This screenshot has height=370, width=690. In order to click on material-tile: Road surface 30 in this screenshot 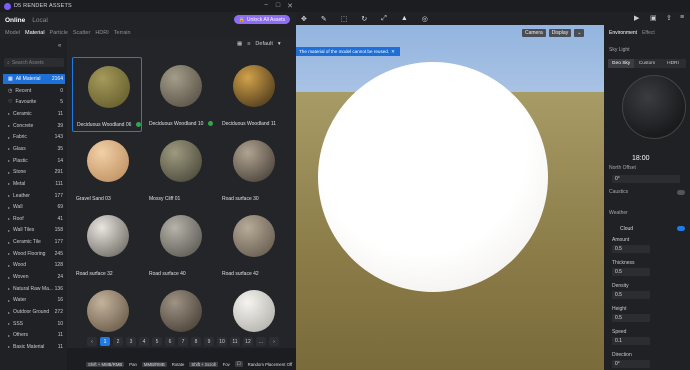, I will do `click(253, 169)`.